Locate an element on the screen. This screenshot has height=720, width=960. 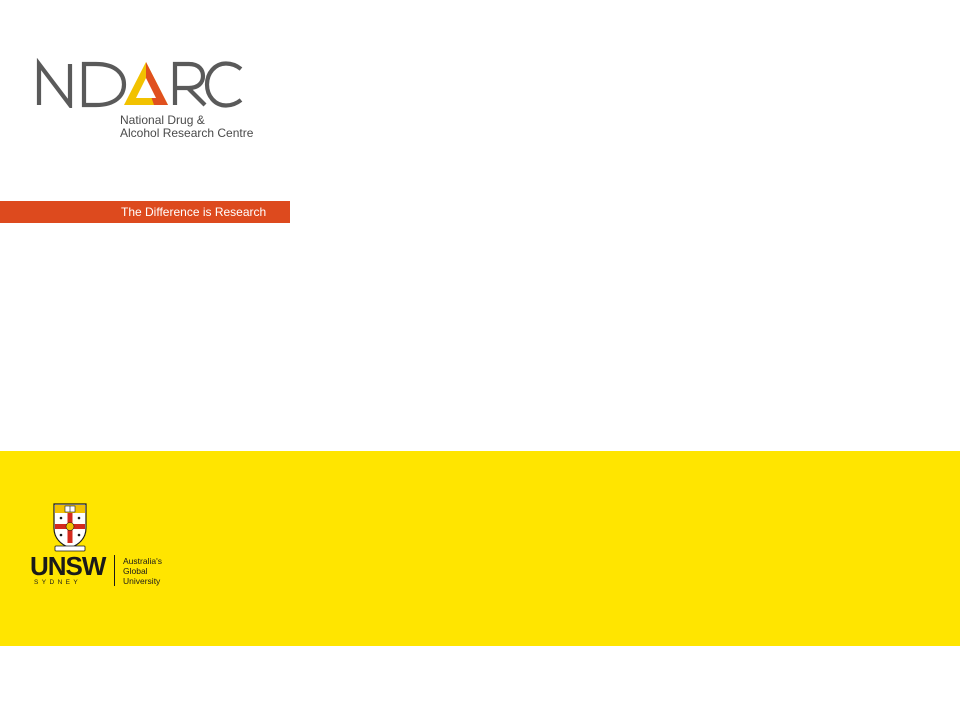
unsw-tagline-line2: Global is located at coordinates (135, 571).